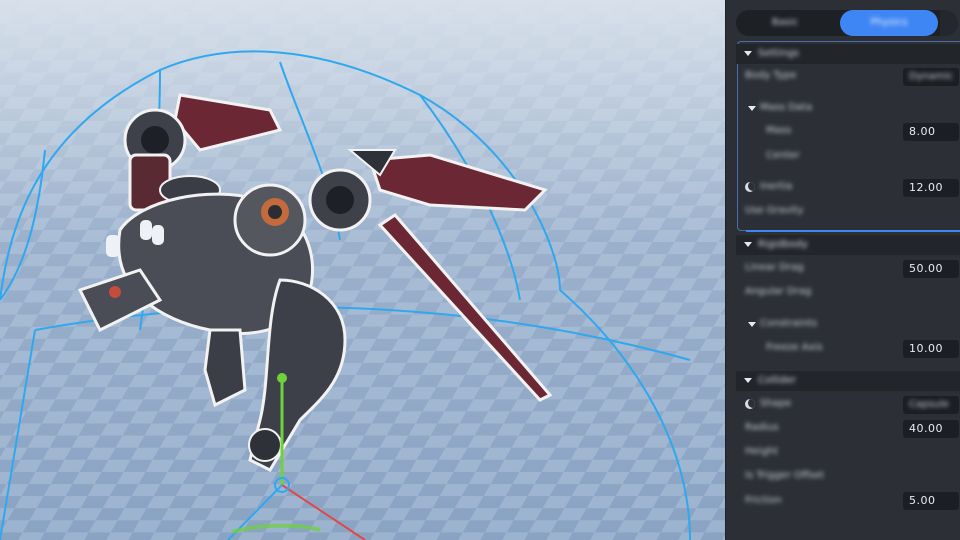  What do you see at coordinates (789, 323) in the screenshot?
I see `constraints-subheader: Constraints` at bounding box center [789, 323].